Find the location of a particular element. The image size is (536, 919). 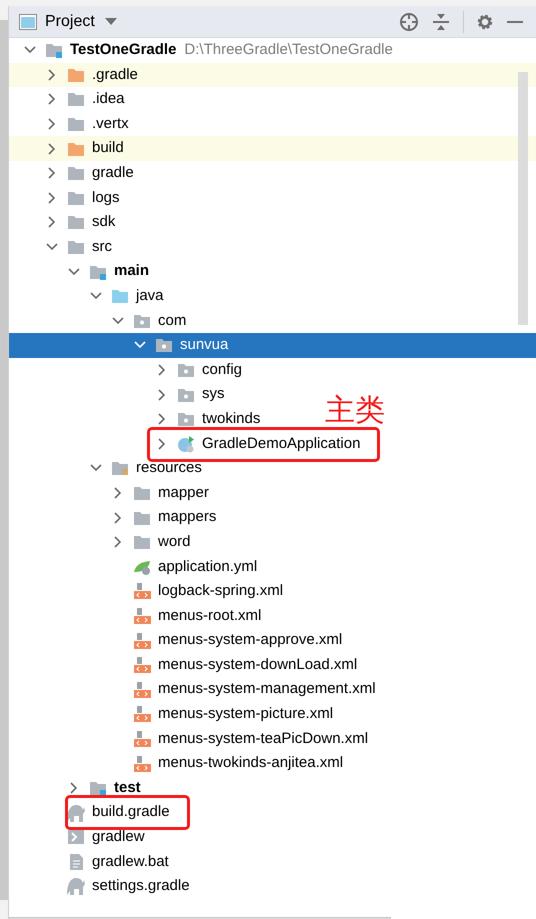

class-icon is located at coordinates (186, 443).